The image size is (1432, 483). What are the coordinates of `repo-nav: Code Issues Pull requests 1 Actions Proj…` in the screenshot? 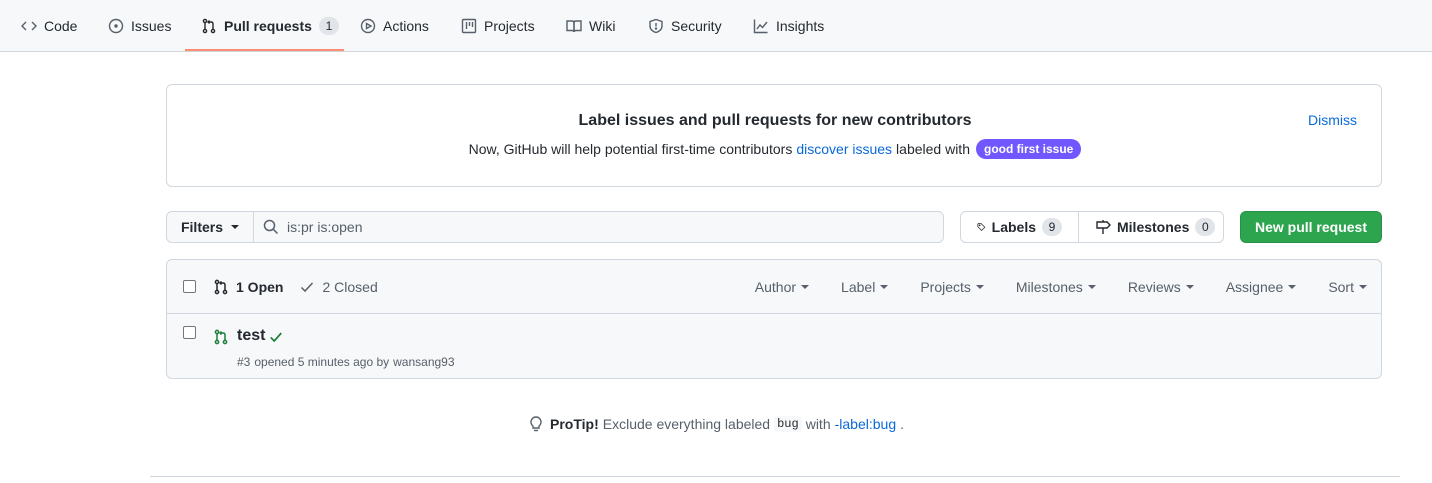 It's located at (716, 26).